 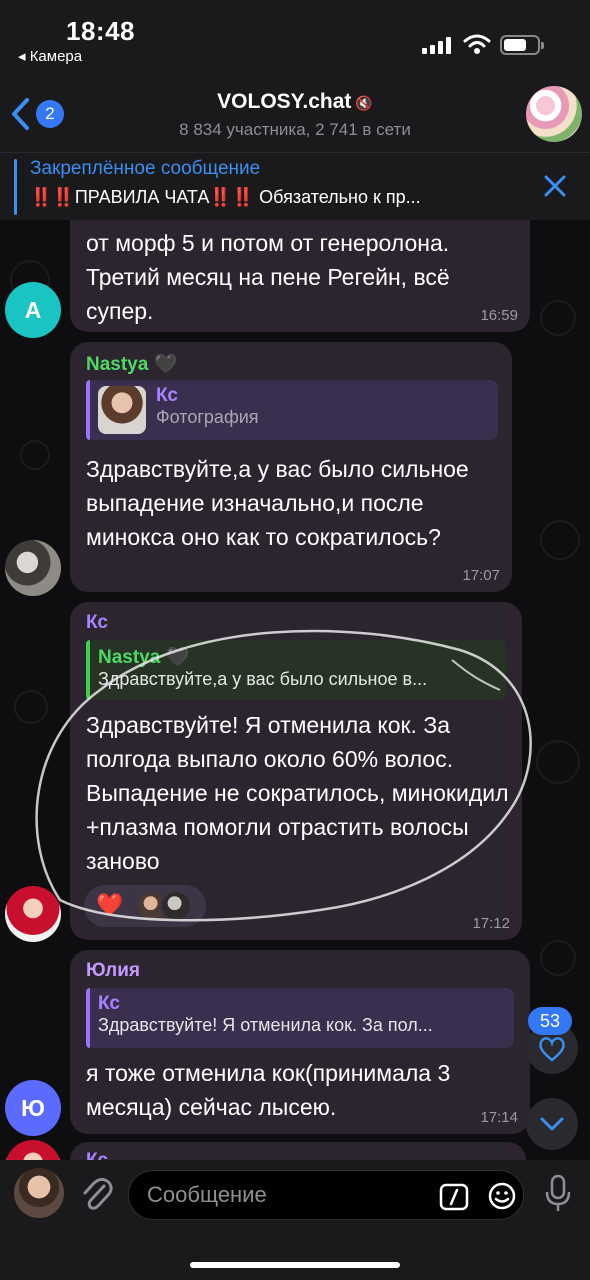 What do you see at coordinates (113, 970) in the screenshot?
I see `sender-name: Юлия` at bounding box center [113, 970].